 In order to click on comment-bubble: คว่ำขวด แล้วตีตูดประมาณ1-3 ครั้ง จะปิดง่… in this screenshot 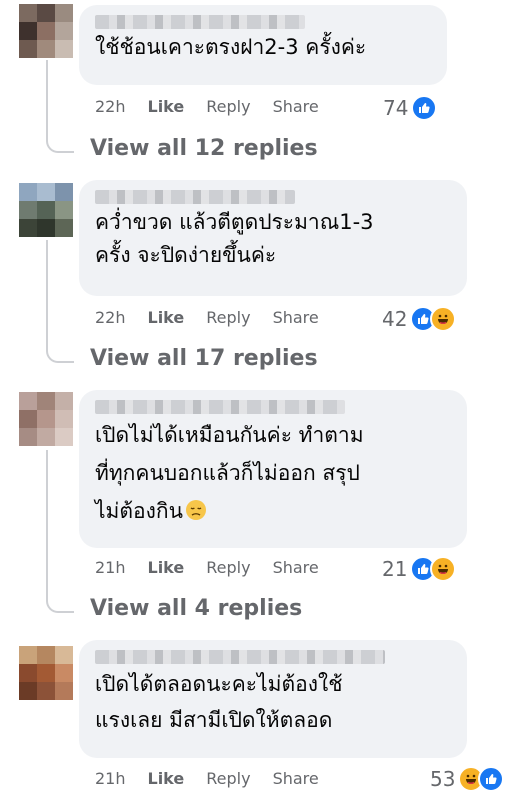, I will do `click(273, 238)`.